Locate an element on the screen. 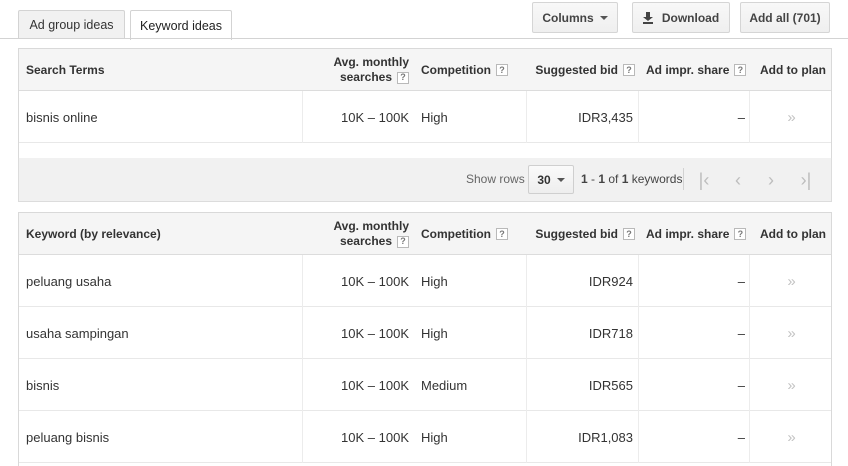  add-all-label: Add all (701) is located at coordinates (785, 17).